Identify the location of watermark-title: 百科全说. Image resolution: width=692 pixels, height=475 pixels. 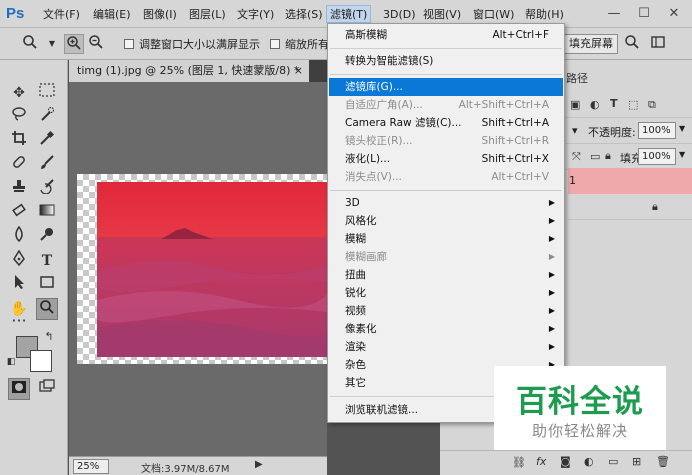
(580, 402).